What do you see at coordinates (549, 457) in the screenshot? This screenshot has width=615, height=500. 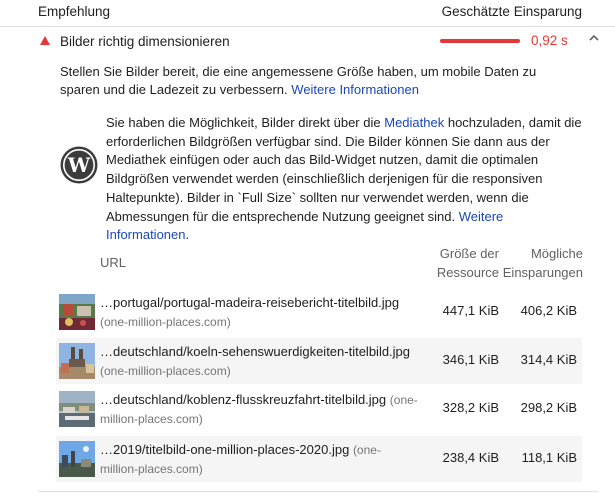 I see `potential-saving: 118,1 KiB` at bounding box center [549, 457].